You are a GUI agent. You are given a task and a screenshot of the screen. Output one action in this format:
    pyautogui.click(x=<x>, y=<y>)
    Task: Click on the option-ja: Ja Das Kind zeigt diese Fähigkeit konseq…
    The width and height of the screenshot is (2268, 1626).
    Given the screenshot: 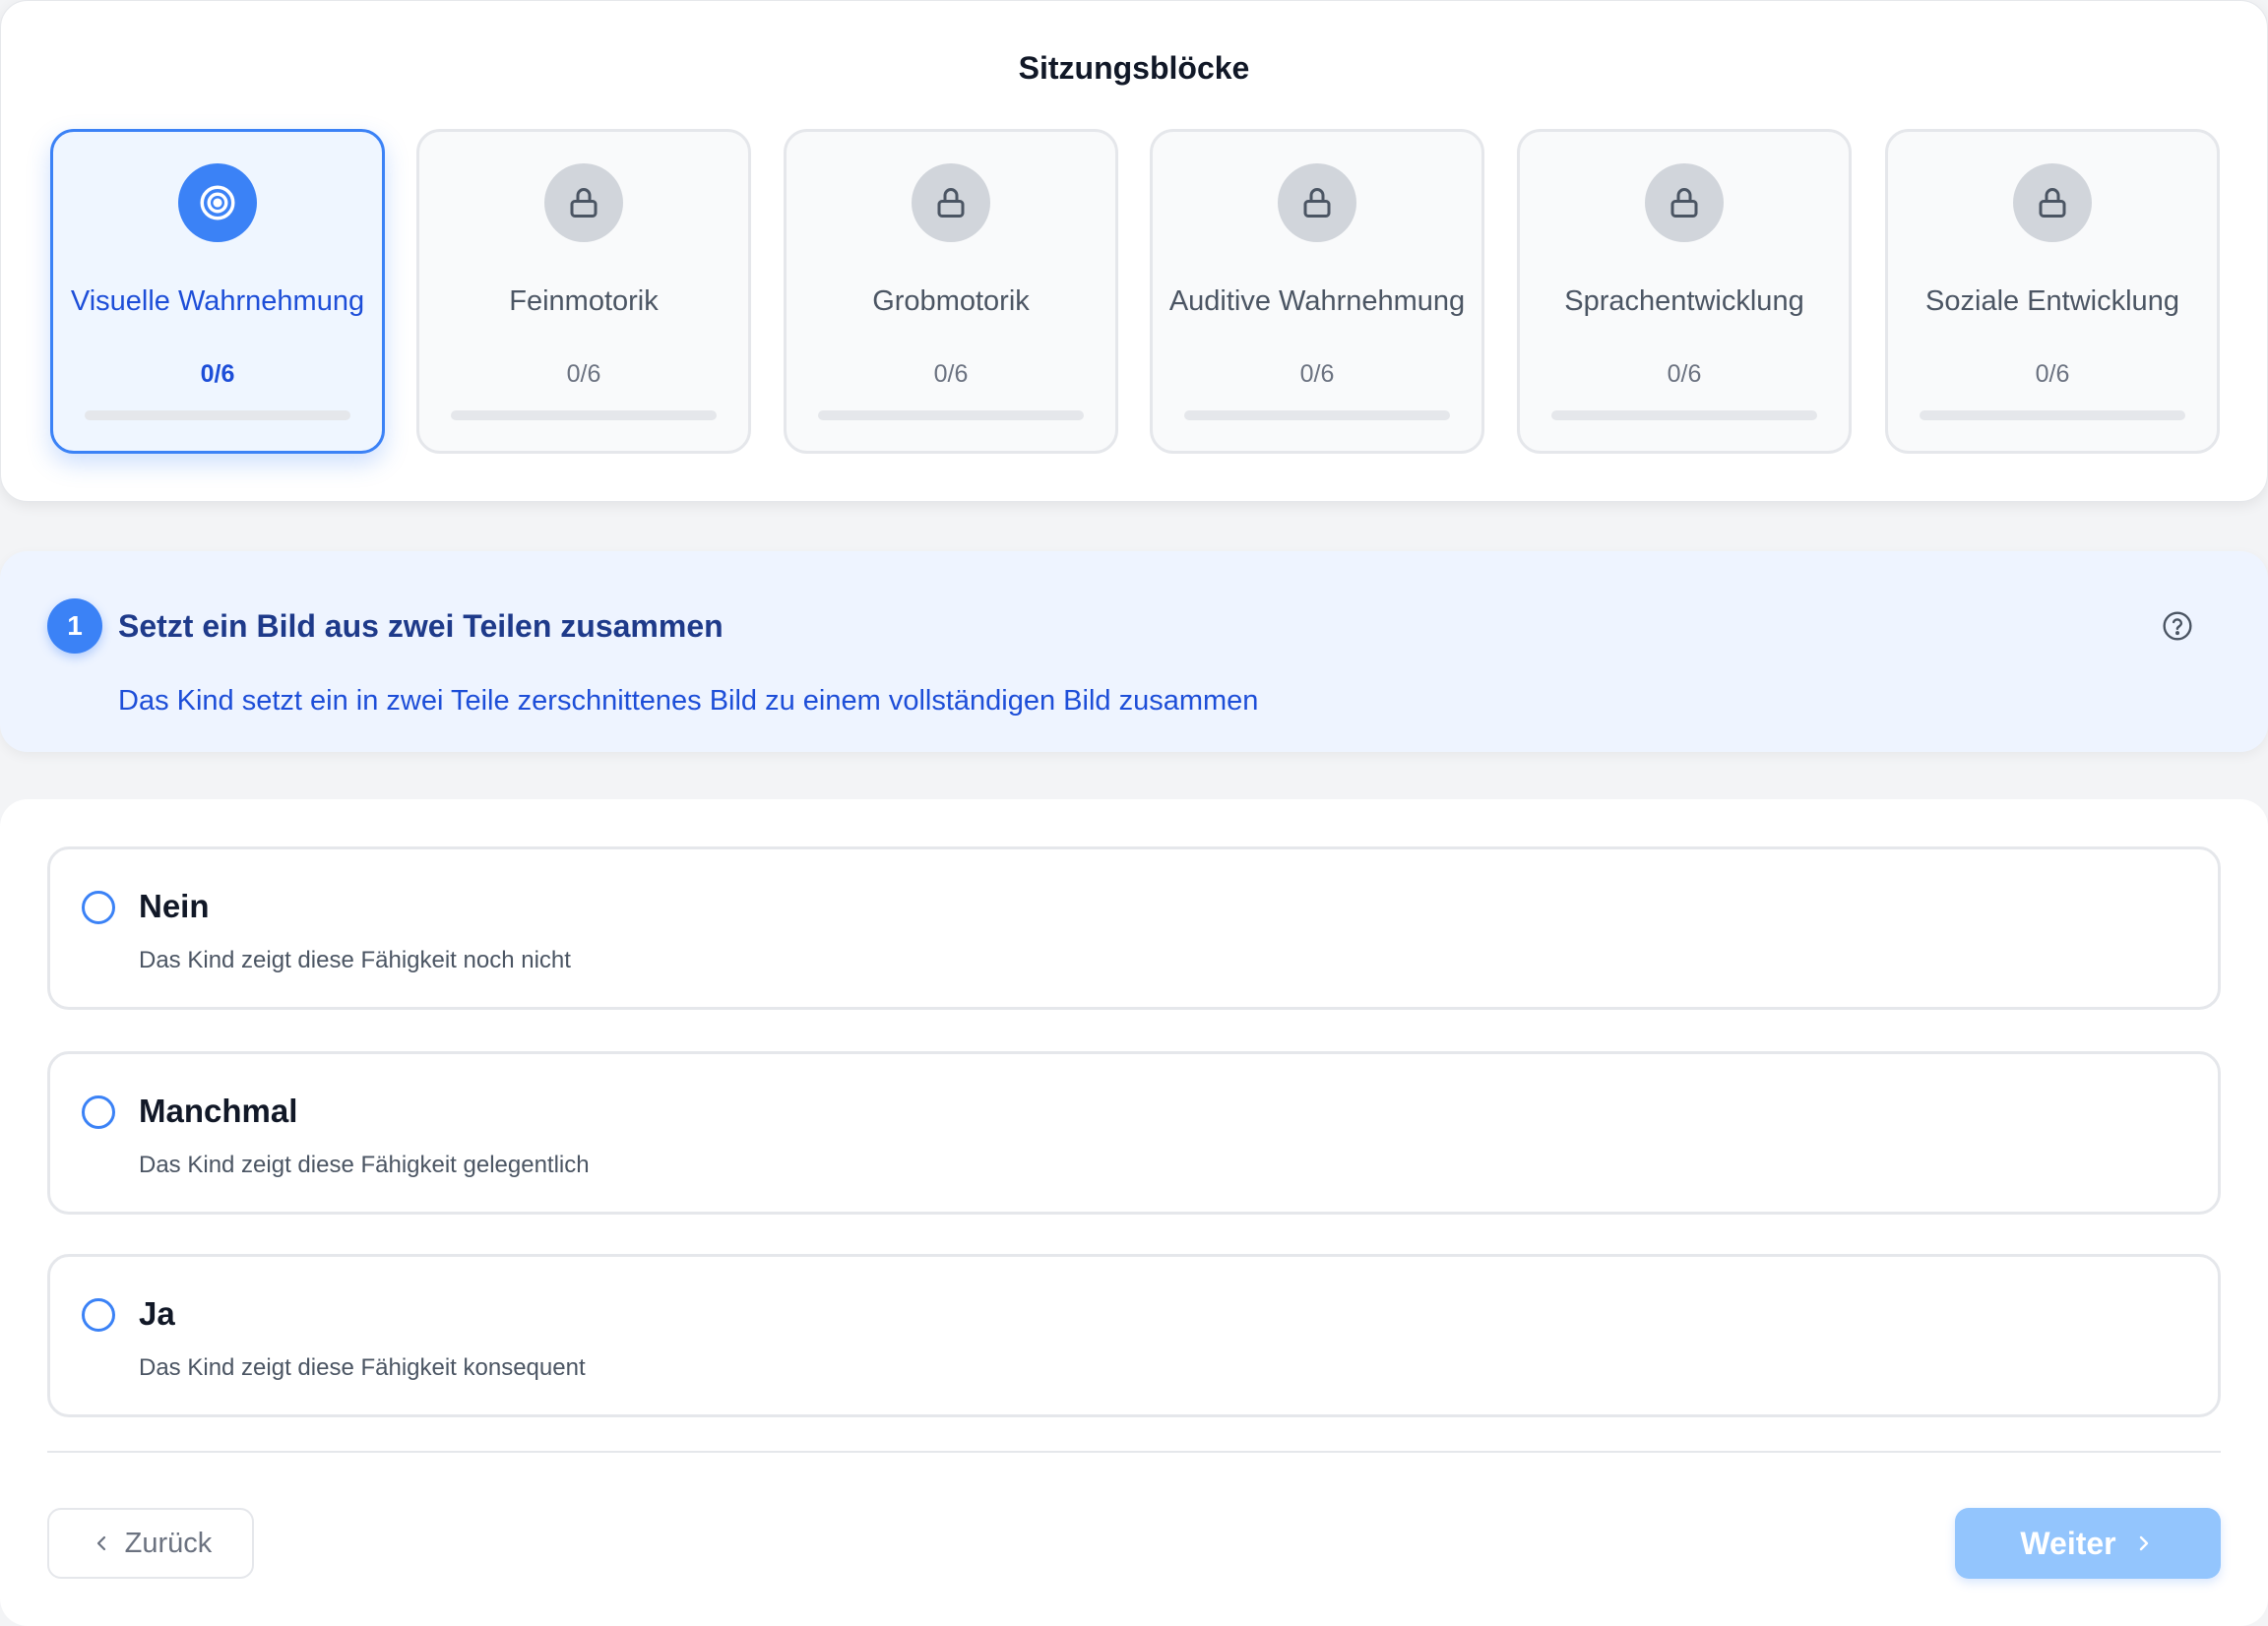 What is the action you would take?
    pyautogui.click(x=1134, y=1335)
    